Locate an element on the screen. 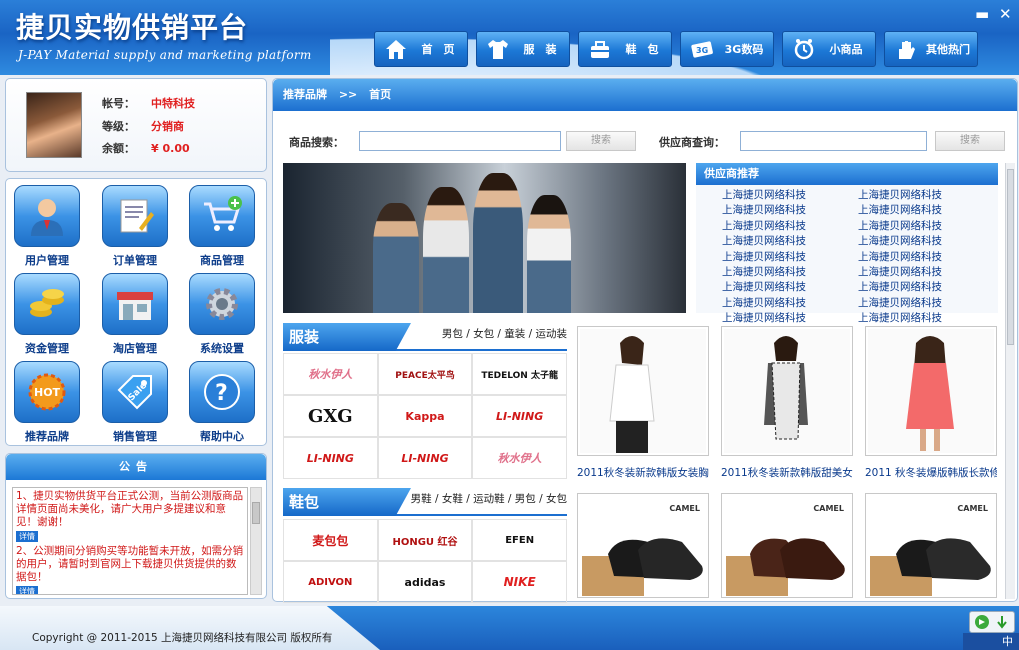  tray-widget is located at coordinates (992, 622).